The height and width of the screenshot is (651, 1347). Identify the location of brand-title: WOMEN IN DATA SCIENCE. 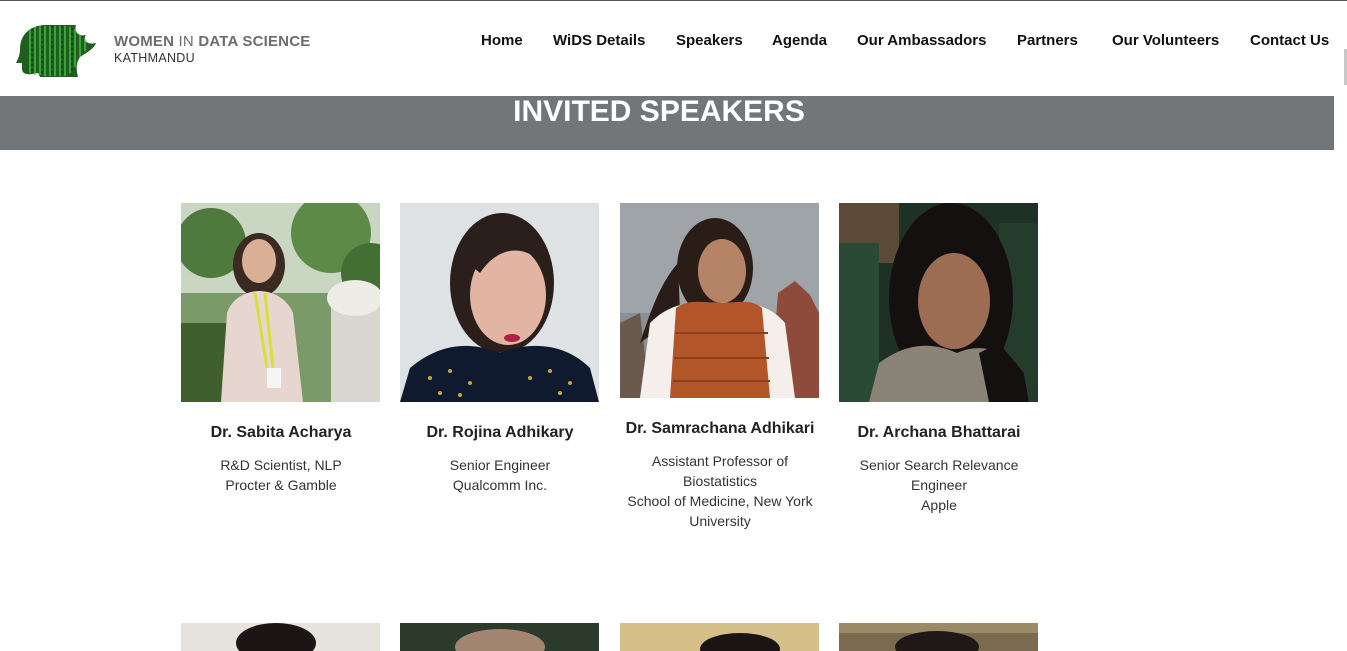
(212, 41).